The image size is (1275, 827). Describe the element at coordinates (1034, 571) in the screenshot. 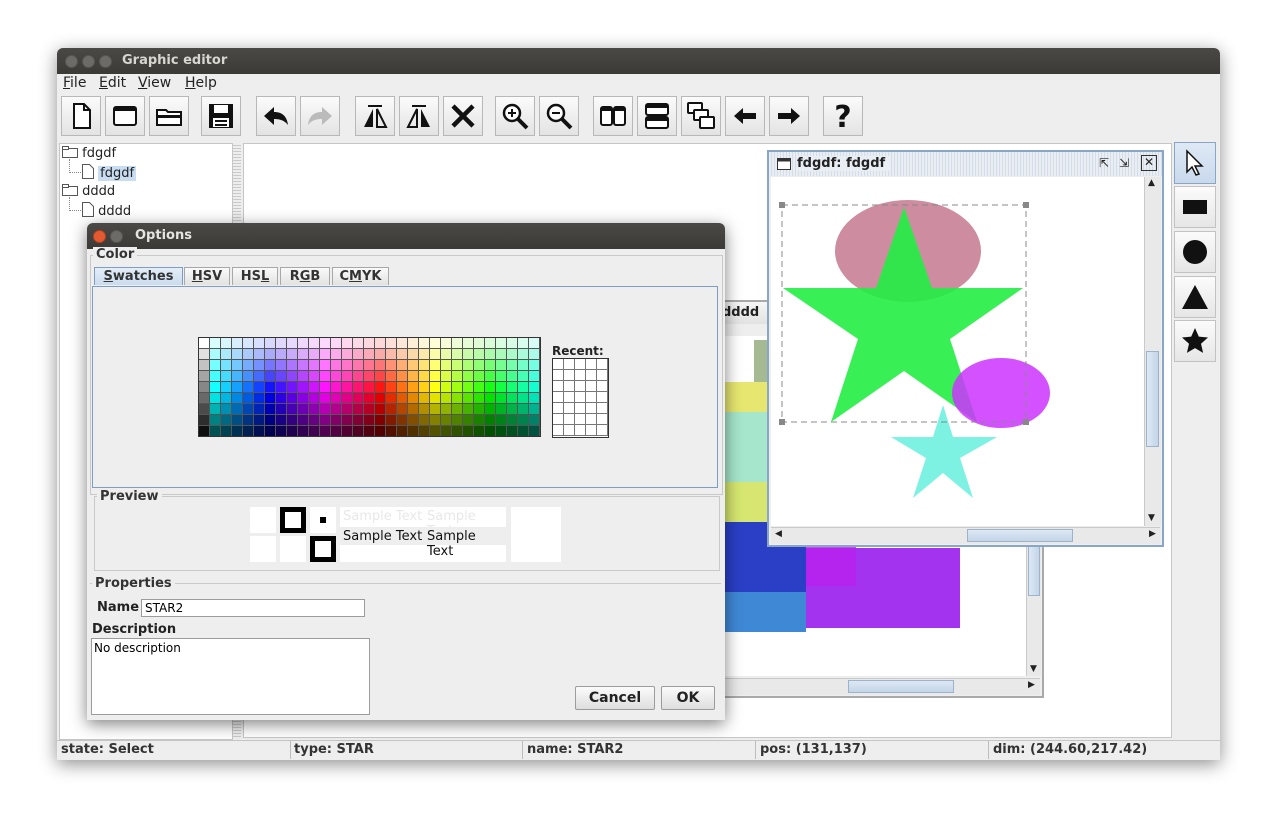

I see `scroll-thumb` at that location.